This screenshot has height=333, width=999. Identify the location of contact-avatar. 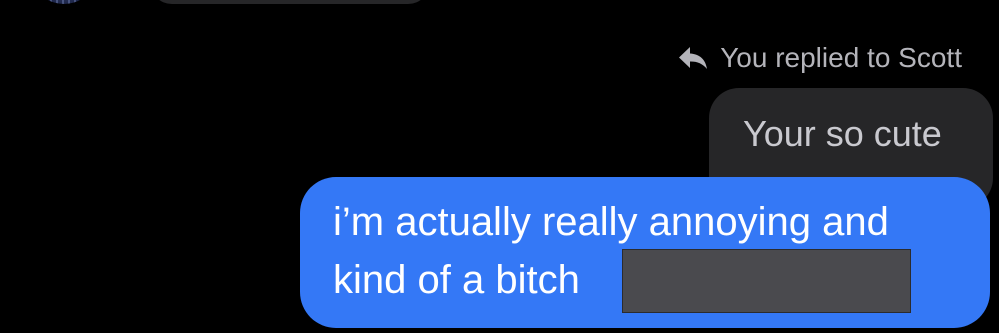
(64, 2).